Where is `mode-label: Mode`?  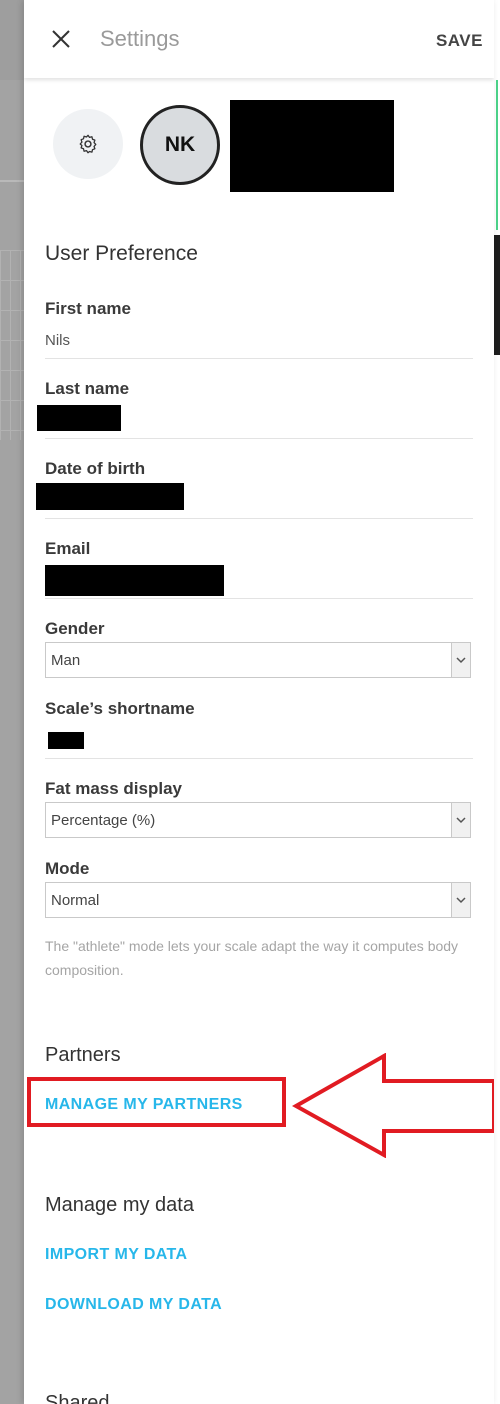
mode-label: Mode is located at coordinates (67, 868).